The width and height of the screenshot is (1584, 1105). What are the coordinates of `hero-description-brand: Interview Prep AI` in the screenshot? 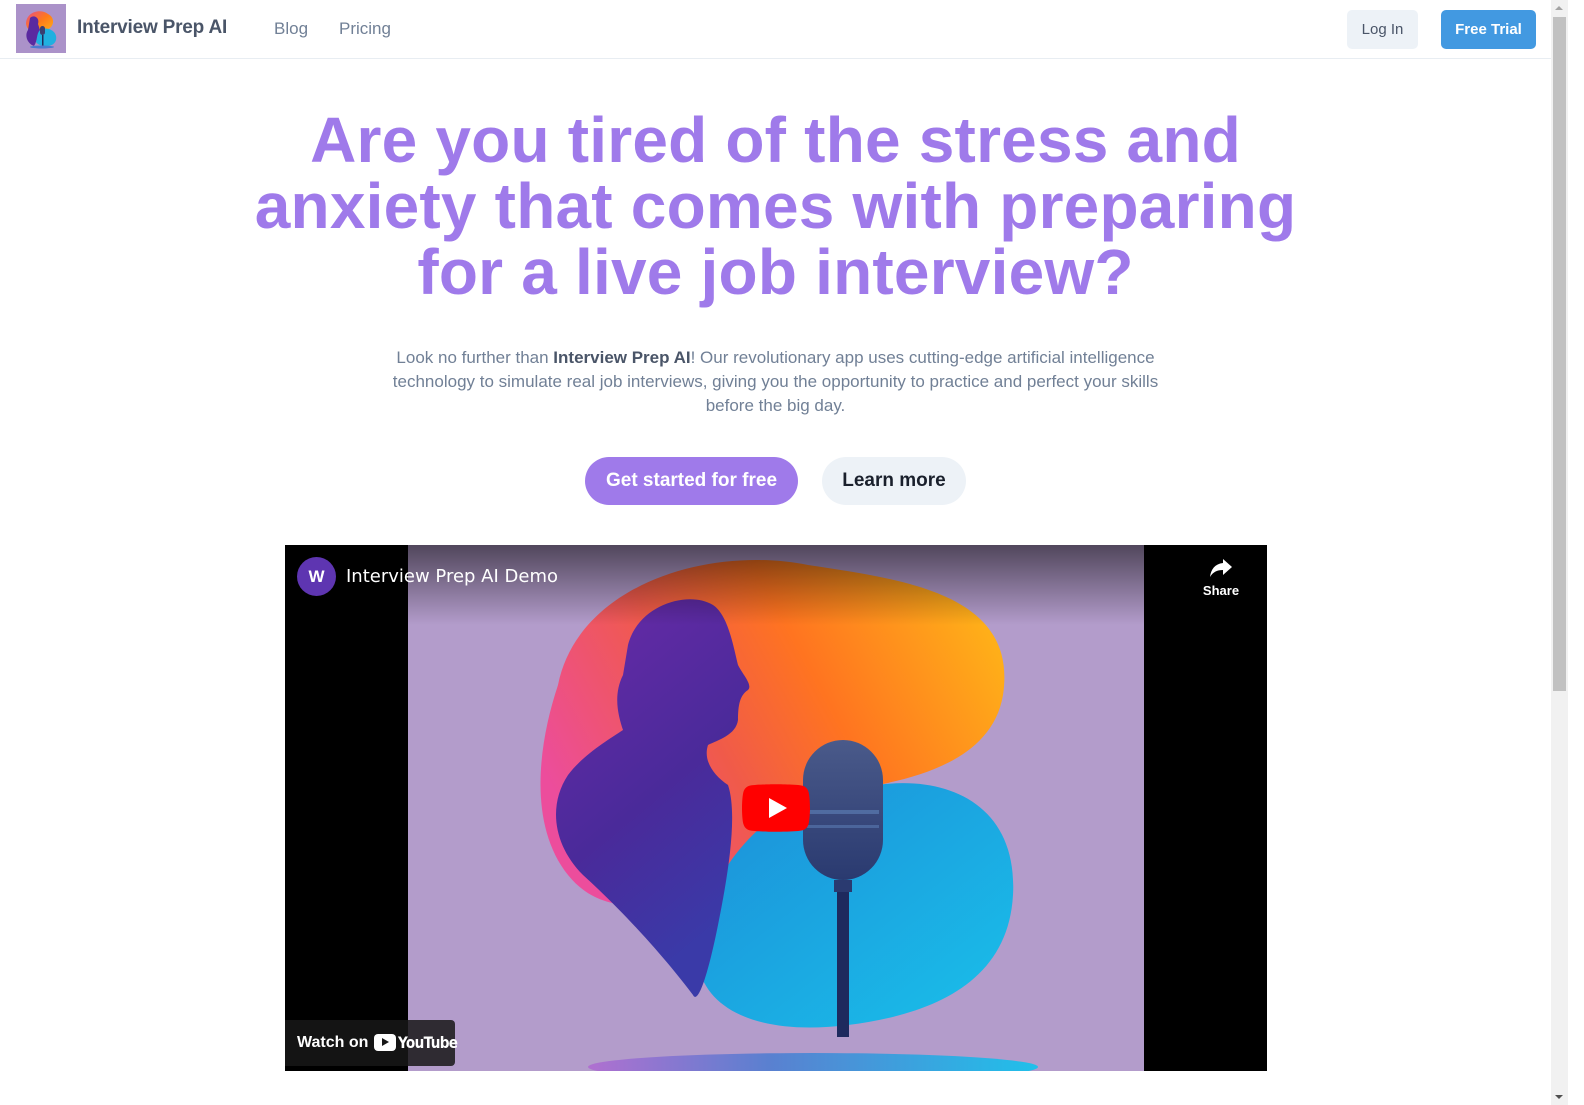 It's located at (622, 357).